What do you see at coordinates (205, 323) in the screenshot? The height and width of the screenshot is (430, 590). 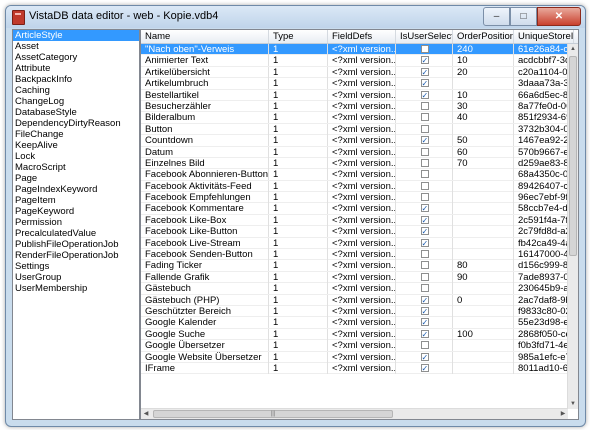 I see `cell-name: Google Kalender` at bounding box center [205, 323].